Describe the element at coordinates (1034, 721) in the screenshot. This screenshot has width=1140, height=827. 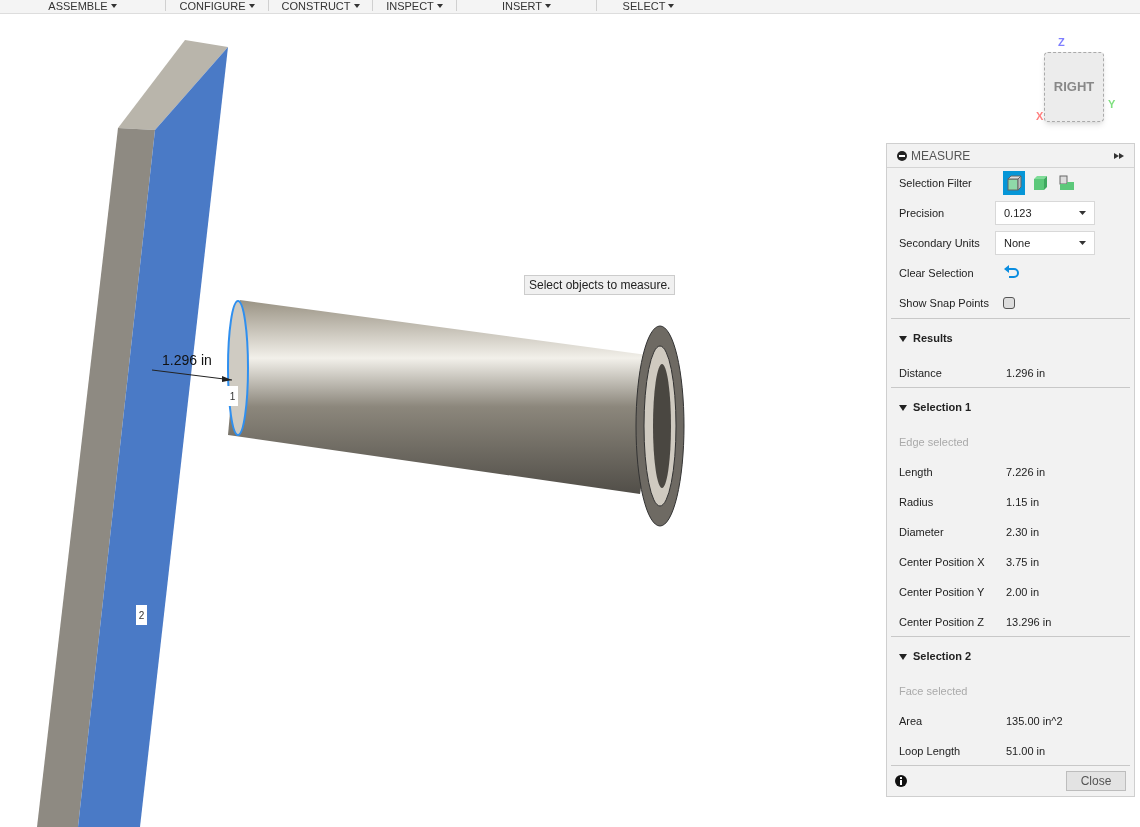
I see `result-value: 135.00 in^2` at that location.